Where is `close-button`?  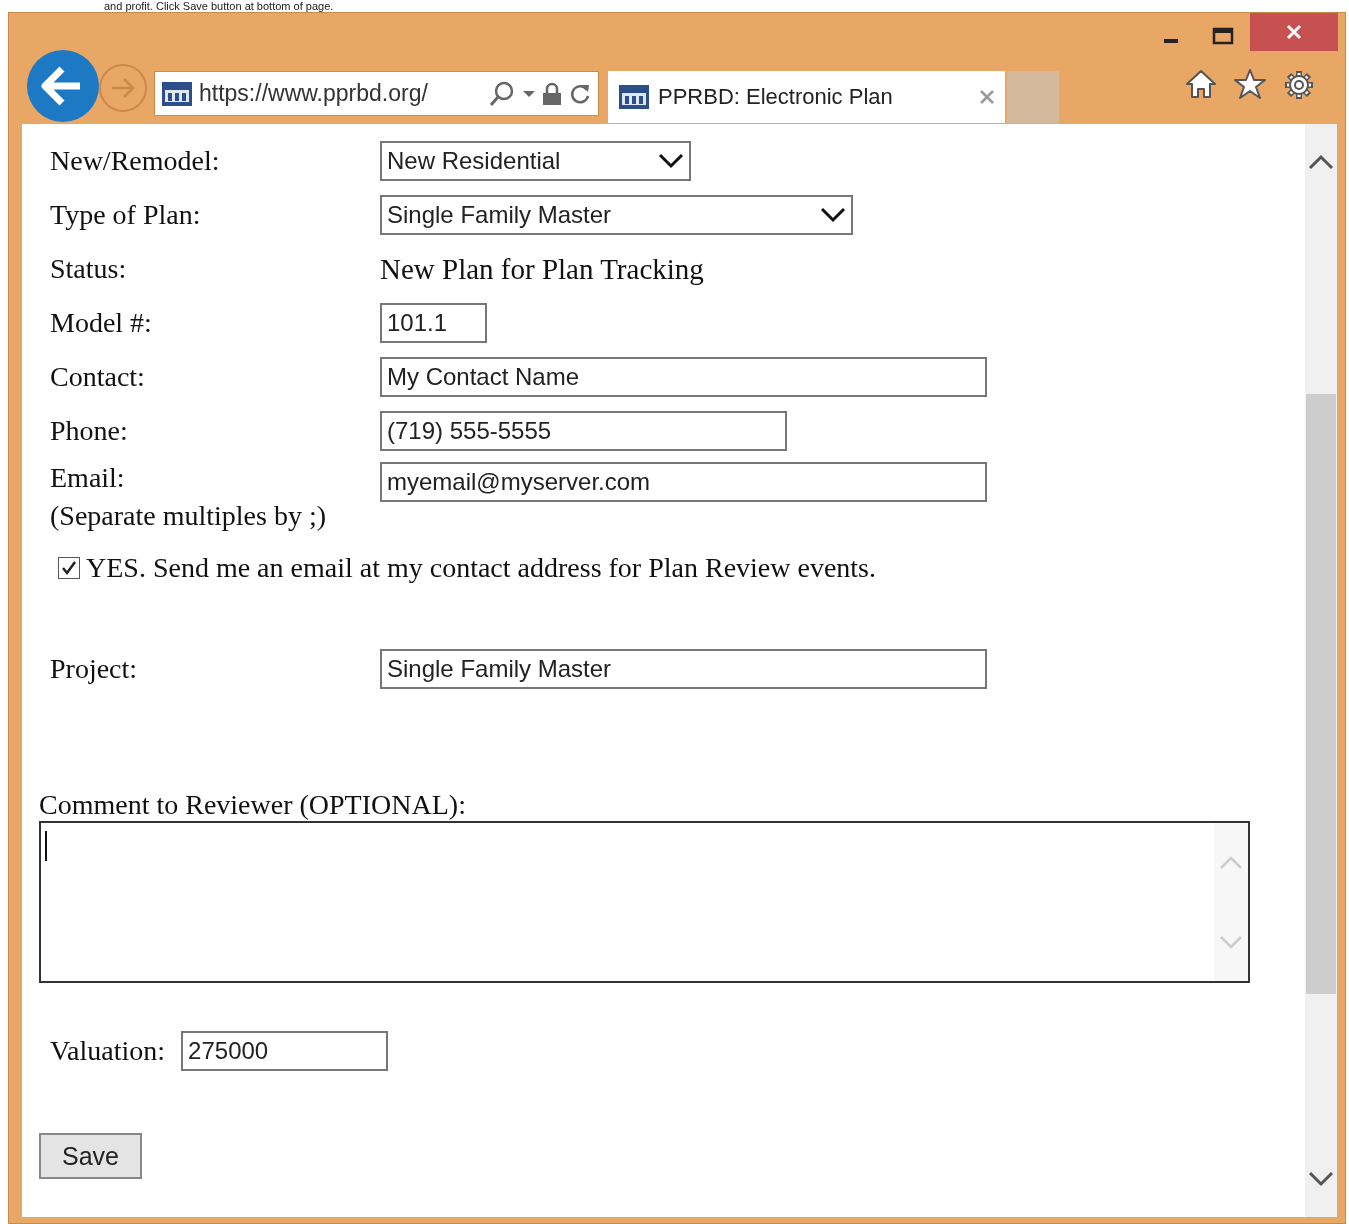
close-button is located at coordinates (1294, 32).